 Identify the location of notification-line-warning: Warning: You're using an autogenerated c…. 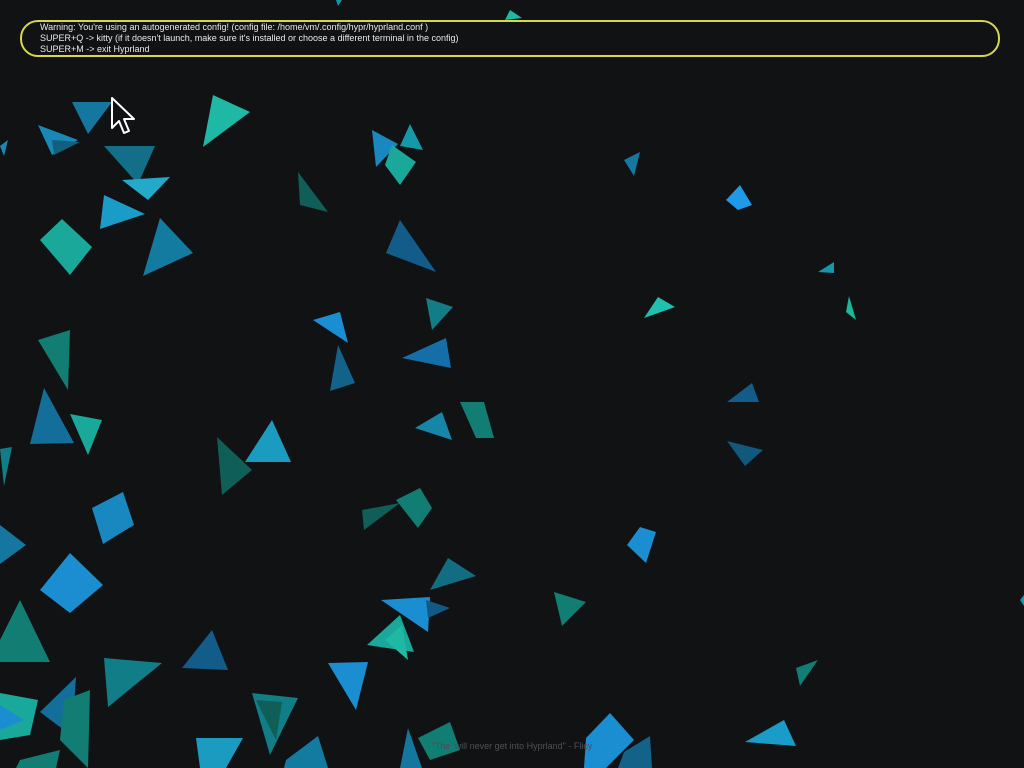
(234, 27).